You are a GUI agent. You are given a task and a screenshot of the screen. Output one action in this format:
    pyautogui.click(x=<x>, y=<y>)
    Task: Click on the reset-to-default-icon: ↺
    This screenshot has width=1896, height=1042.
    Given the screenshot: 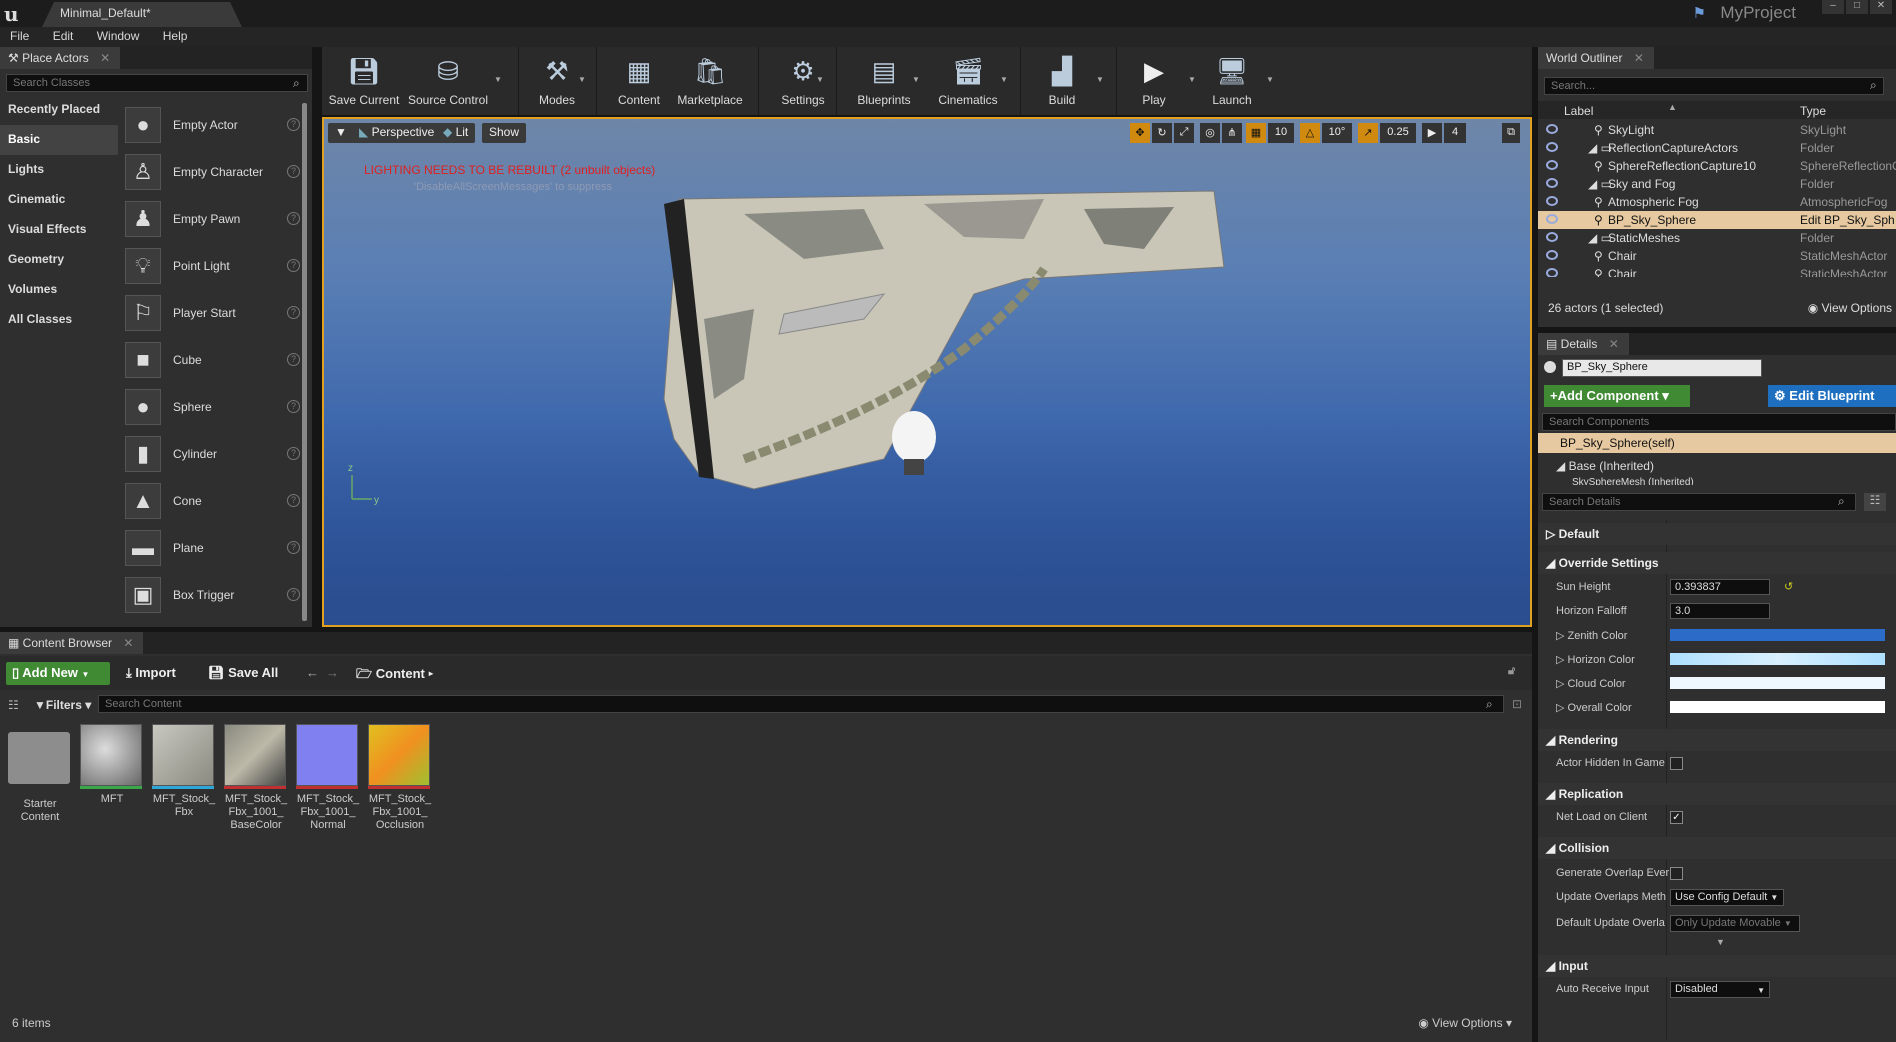 What is the action you would take?
    pyautogui.click(x=1788, y=586)
    